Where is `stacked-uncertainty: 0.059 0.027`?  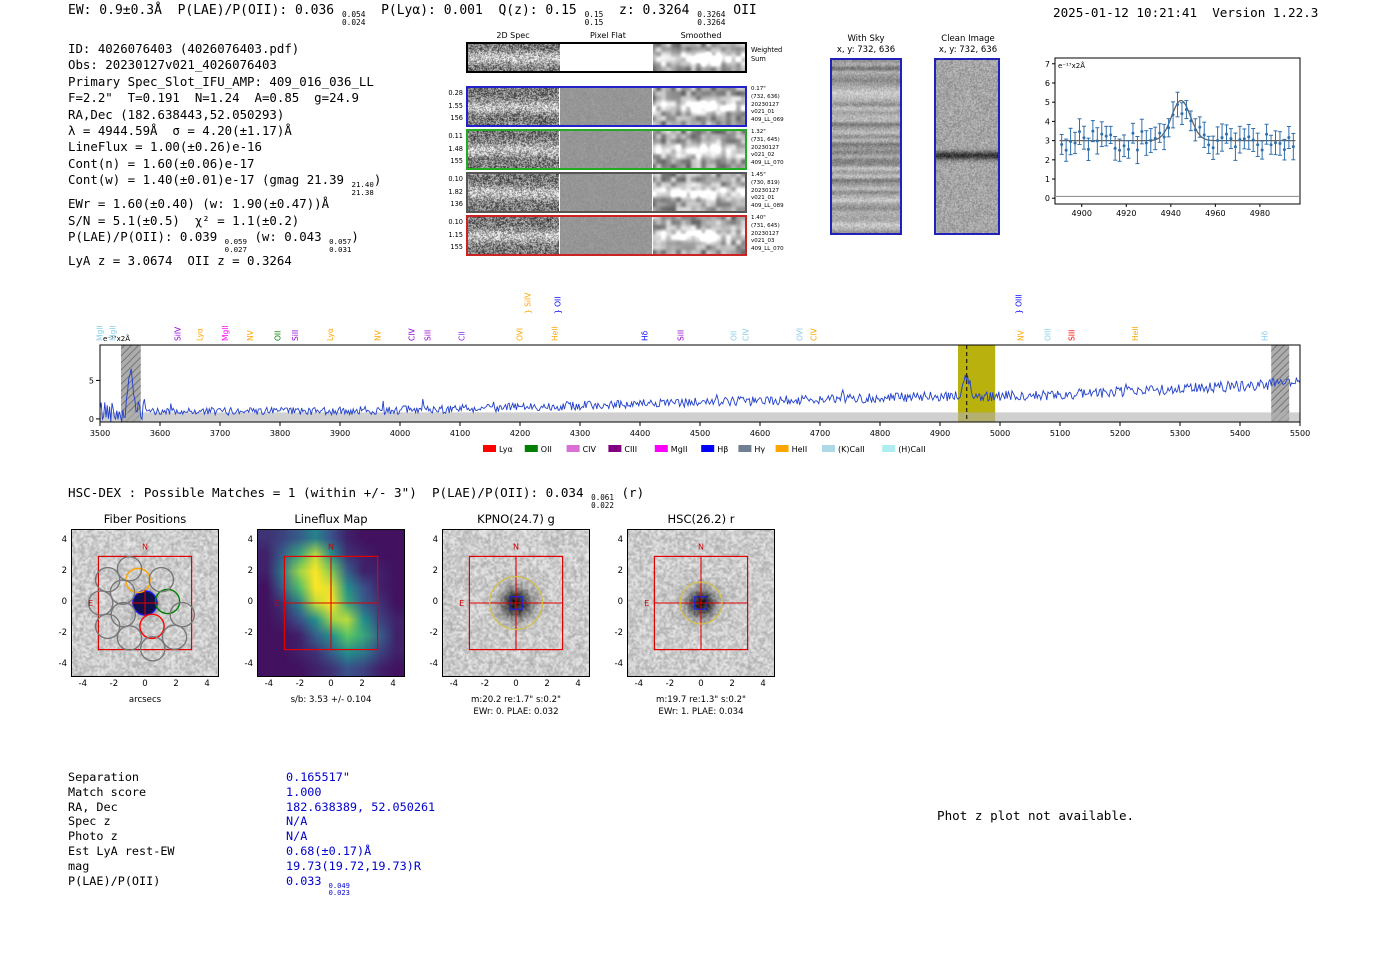
stacked-uncertainty: 0.059 0.027 is located at coordinates (235, 245).